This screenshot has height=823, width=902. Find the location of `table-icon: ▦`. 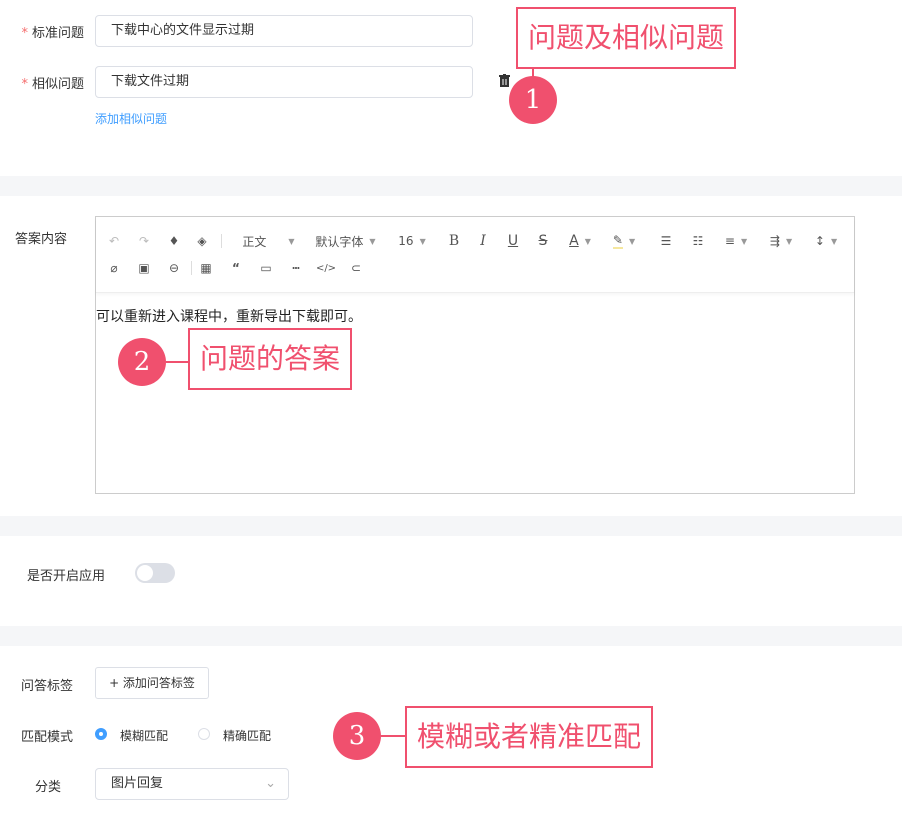

table-icon: ▦ is located at coordinates (206, 268).